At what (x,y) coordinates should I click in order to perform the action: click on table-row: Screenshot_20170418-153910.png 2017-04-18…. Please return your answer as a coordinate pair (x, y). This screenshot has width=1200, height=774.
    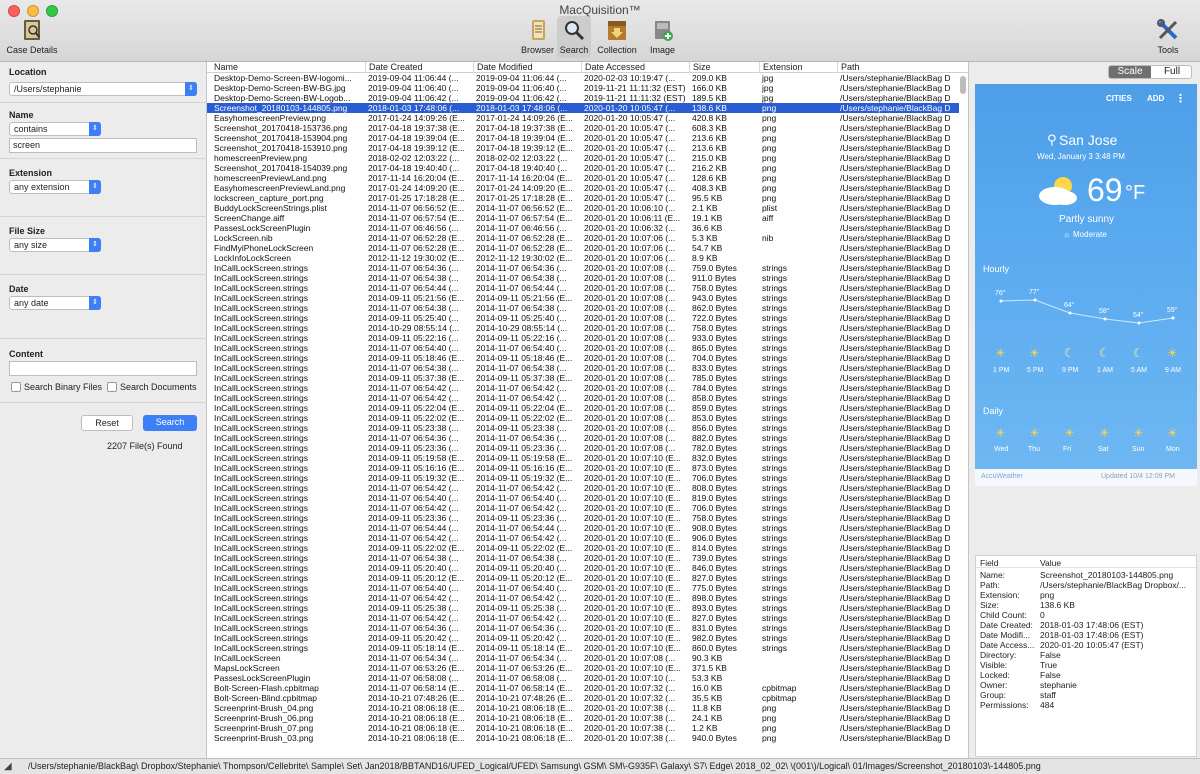
    Looking at the image, I should click on (583, 148).